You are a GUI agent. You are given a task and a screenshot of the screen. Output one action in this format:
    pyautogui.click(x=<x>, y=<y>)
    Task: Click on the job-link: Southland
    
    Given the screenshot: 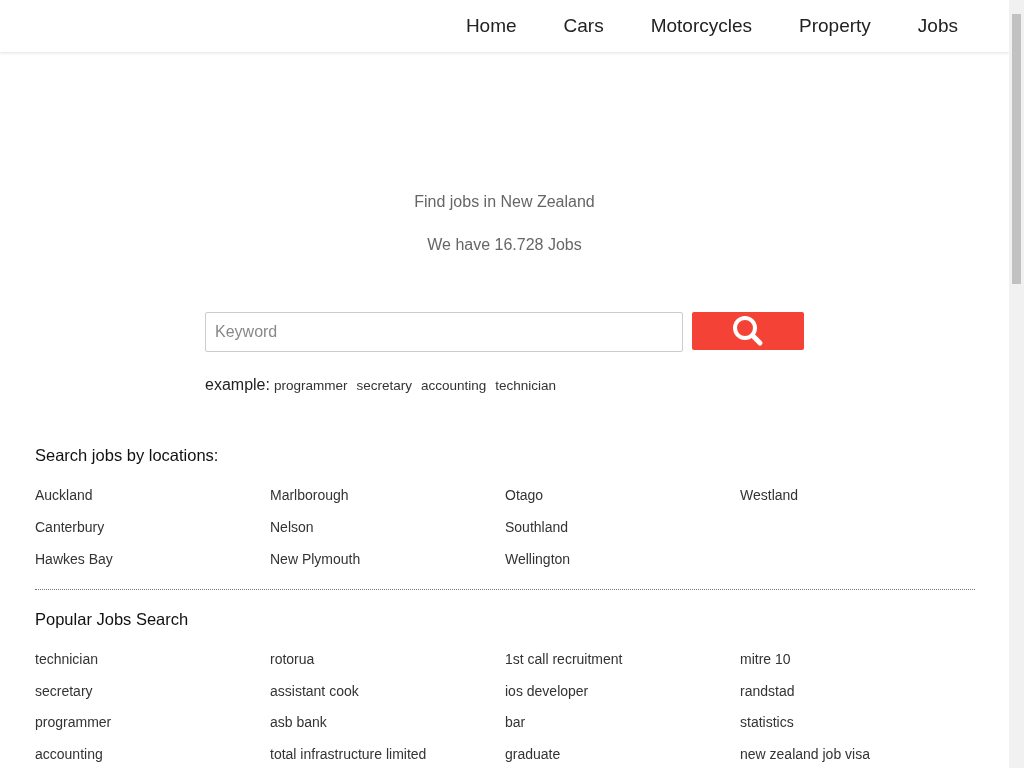 What is the action you would take?
    pyautogui.click(x=622, y=527)
    